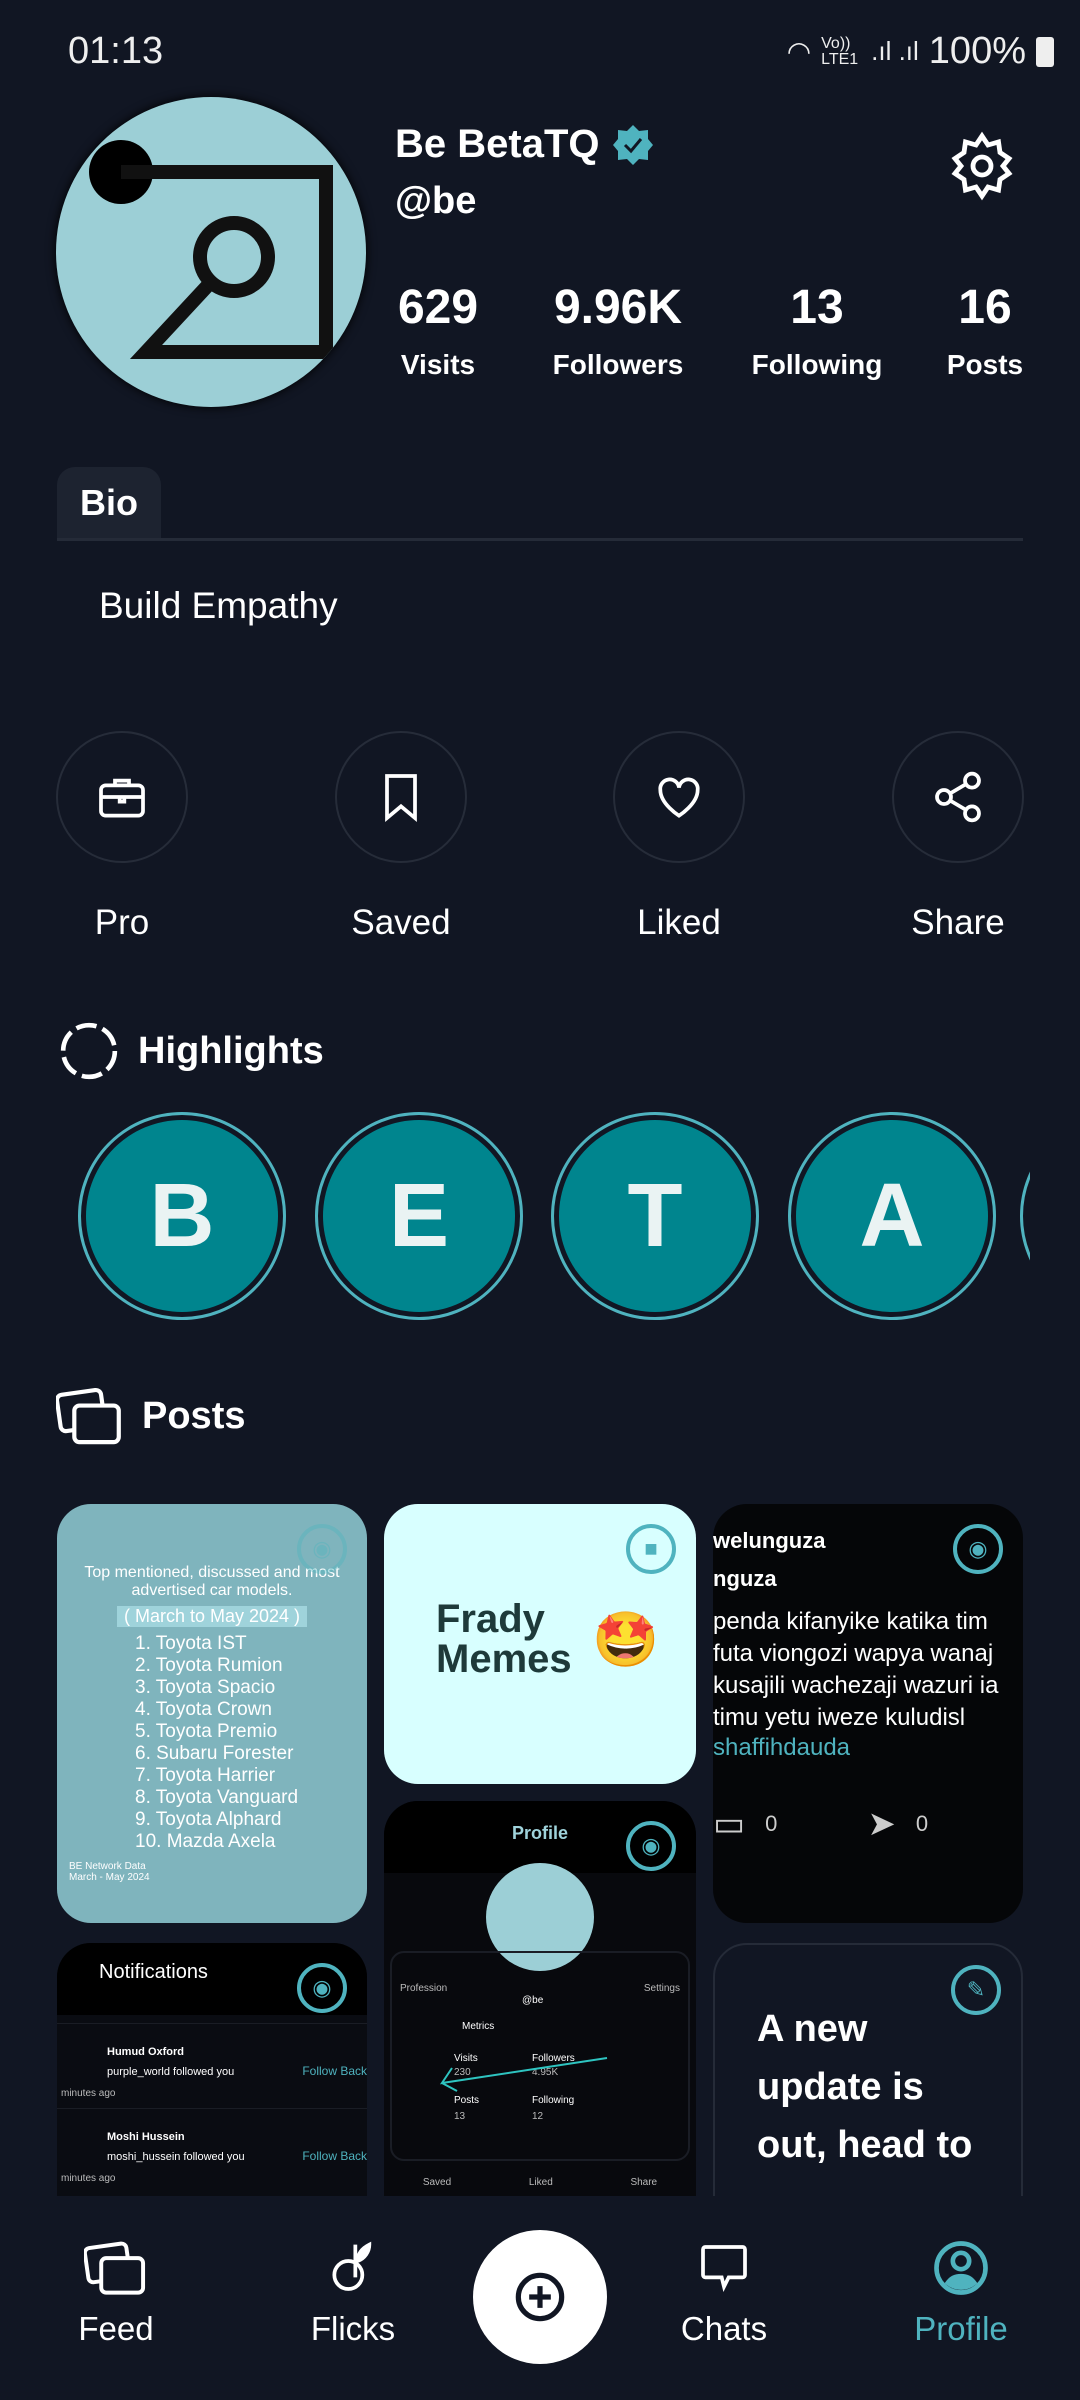  What do you see at coordinates (982, 166) in the screenshot?
I see `settings-gear-icon` at bounding box center [982, 166].